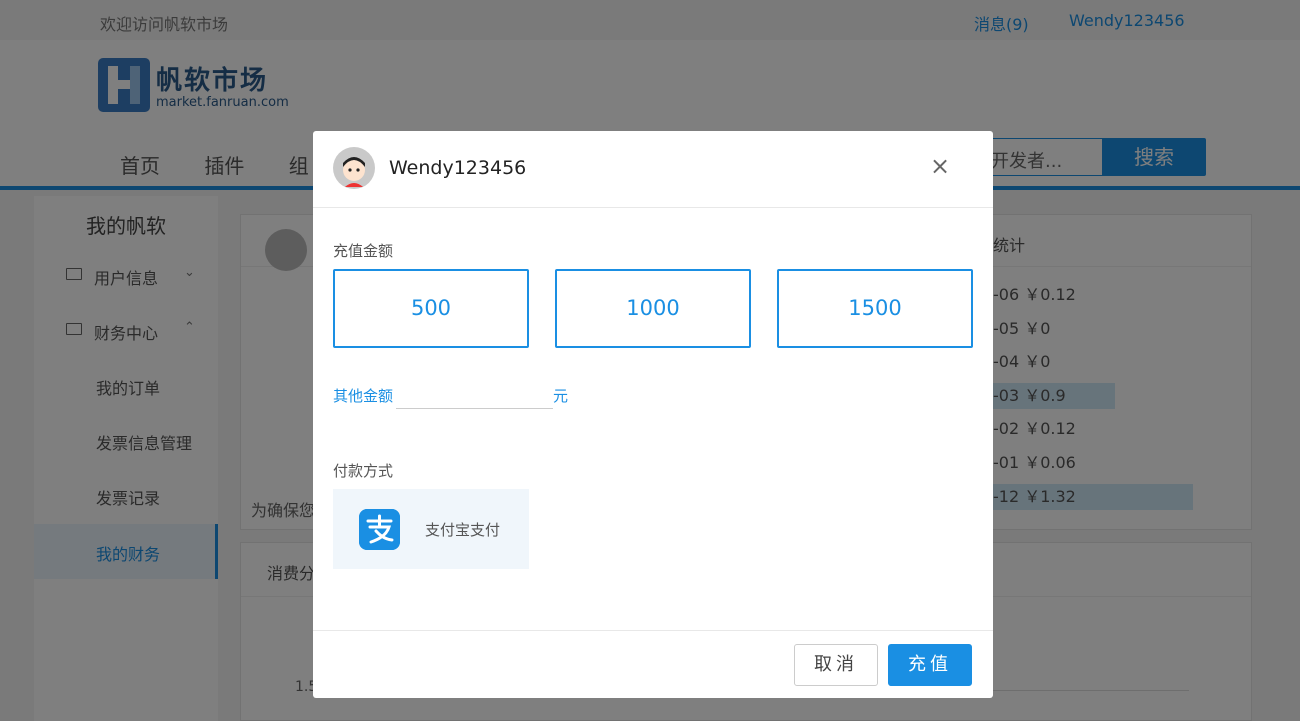 Image resolution: width=1300 pixels, height=721 pixels. What do you see at coordinates (354, 168) in the screenshot?
I see `avatar` at bounding box center [354, 168].